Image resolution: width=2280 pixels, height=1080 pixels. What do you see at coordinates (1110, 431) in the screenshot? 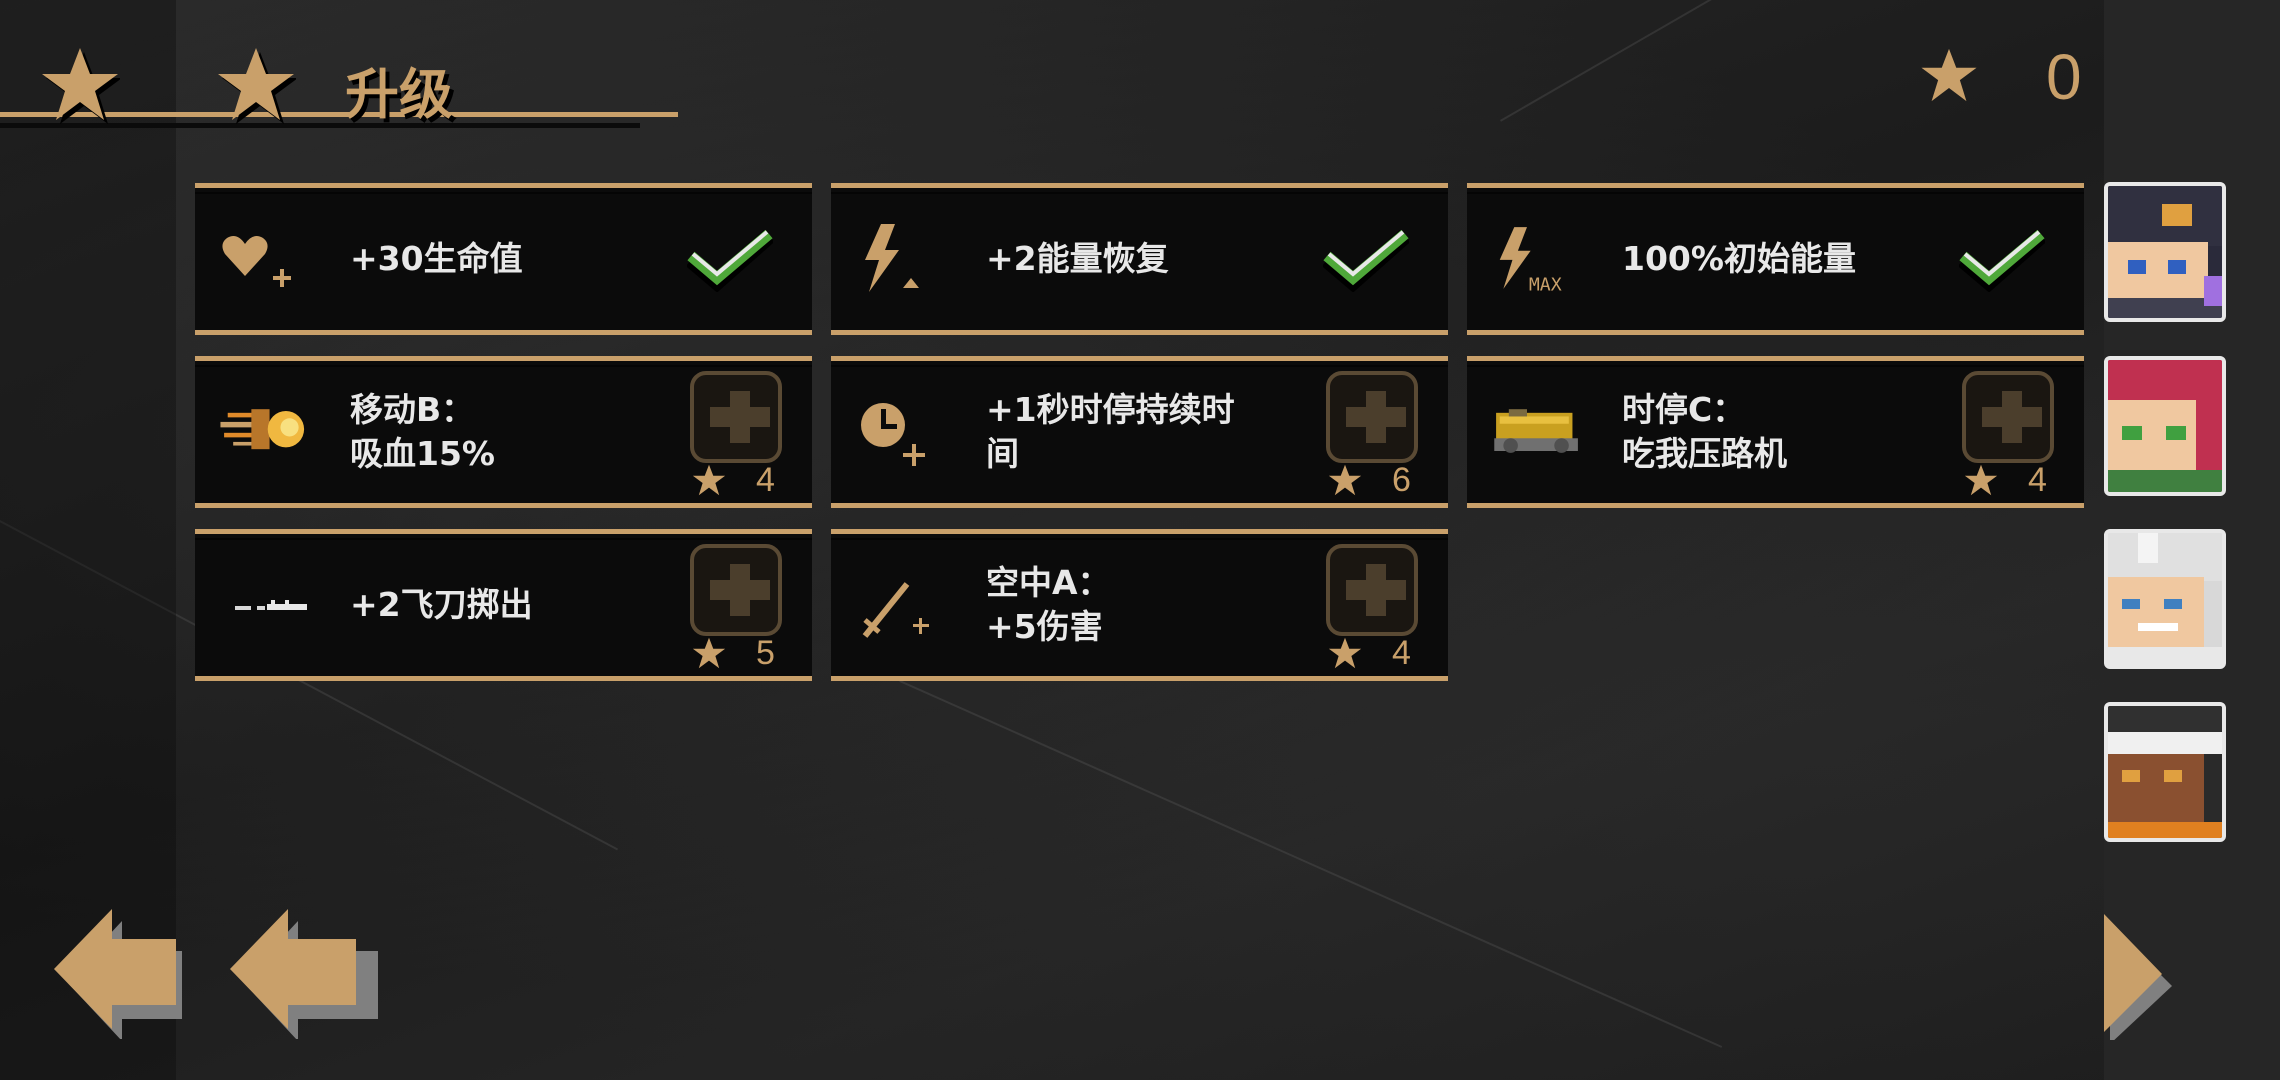
I see `upgrade-label: +1秒时停持续时 间` at bounding box center [1110, 431].